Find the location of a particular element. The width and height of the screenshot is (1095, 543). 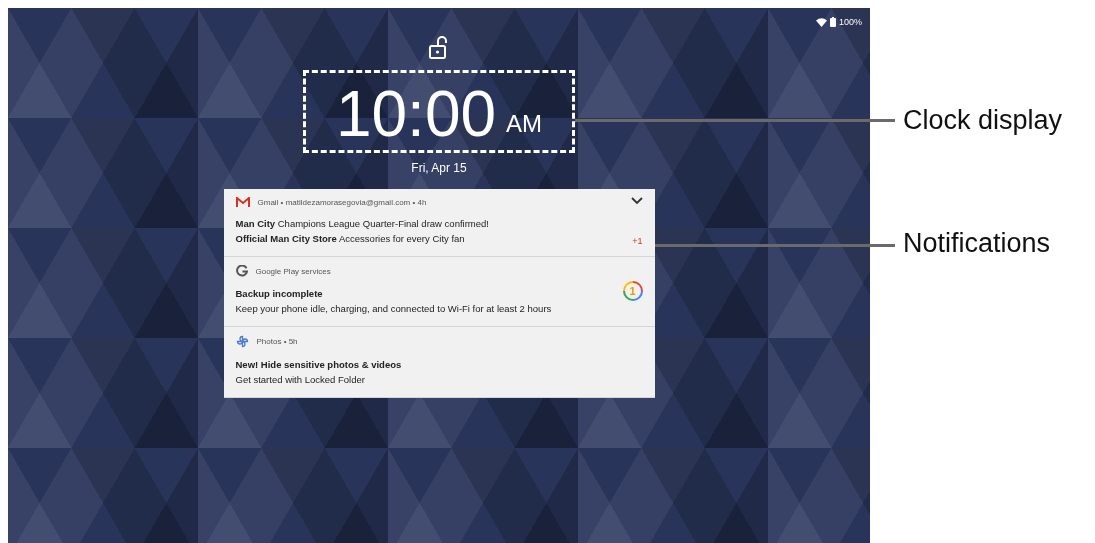

callout-label: Clock display is located at coordinates (983, 120).